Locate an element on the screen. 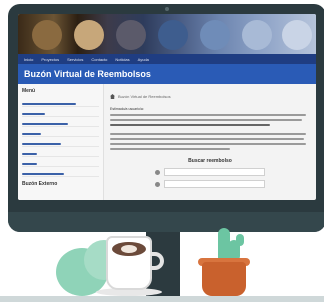  nav-item: Contacto is located at coordinates (99, 59).